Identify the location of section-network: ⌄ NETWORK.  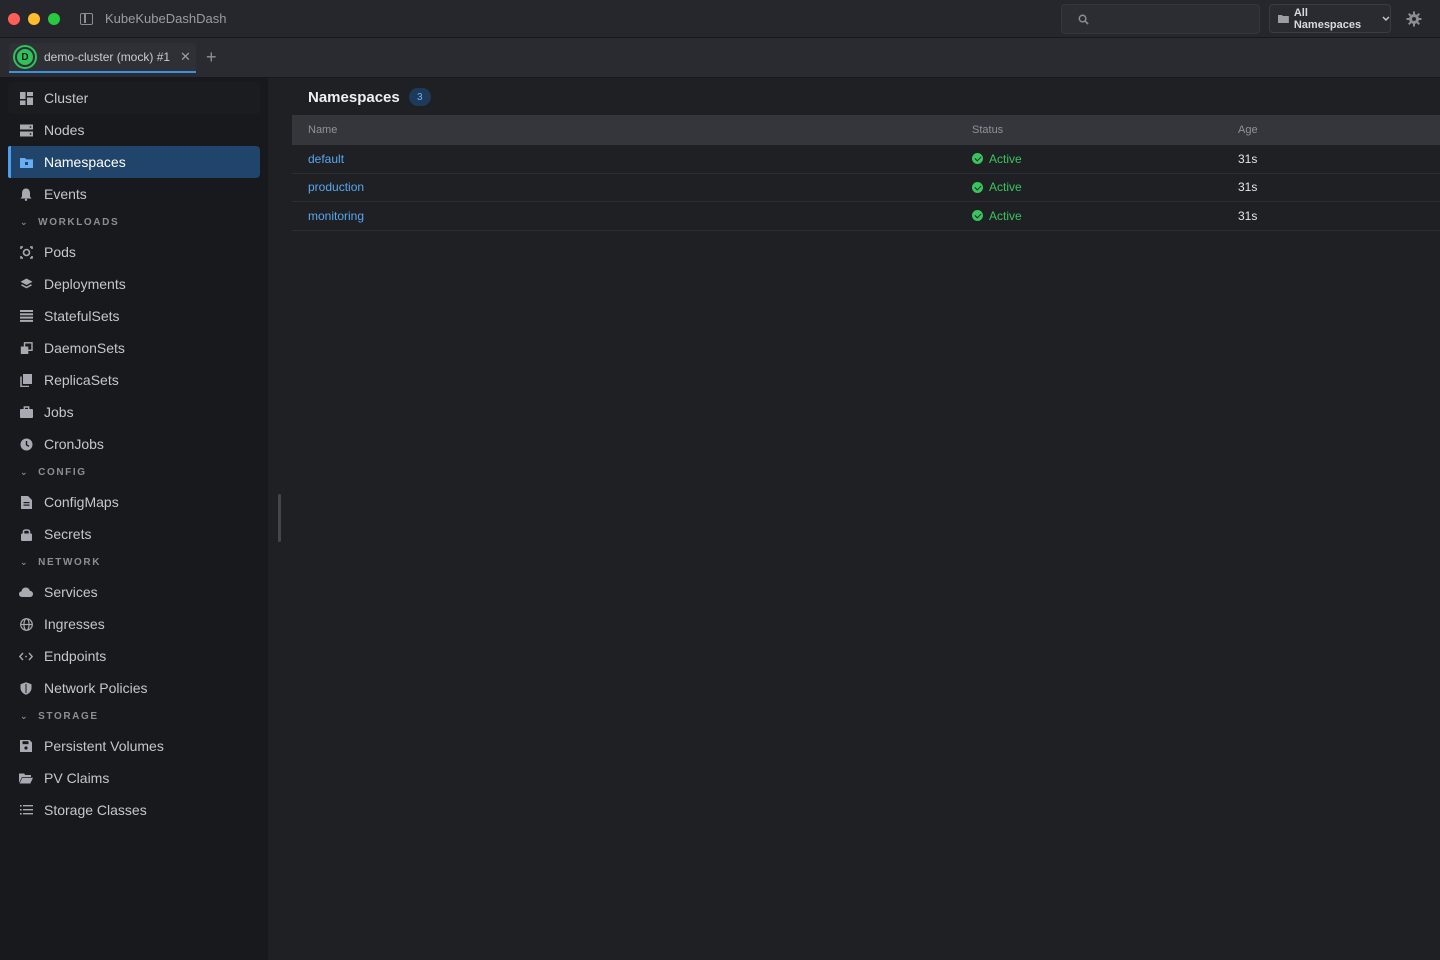
(60, 562).